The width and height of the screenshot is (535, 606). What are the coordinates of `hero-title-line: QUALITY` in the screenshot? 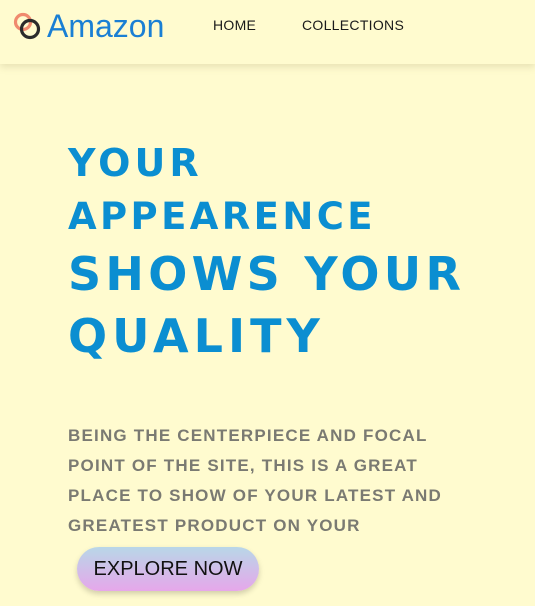 It's located at (196, 336).